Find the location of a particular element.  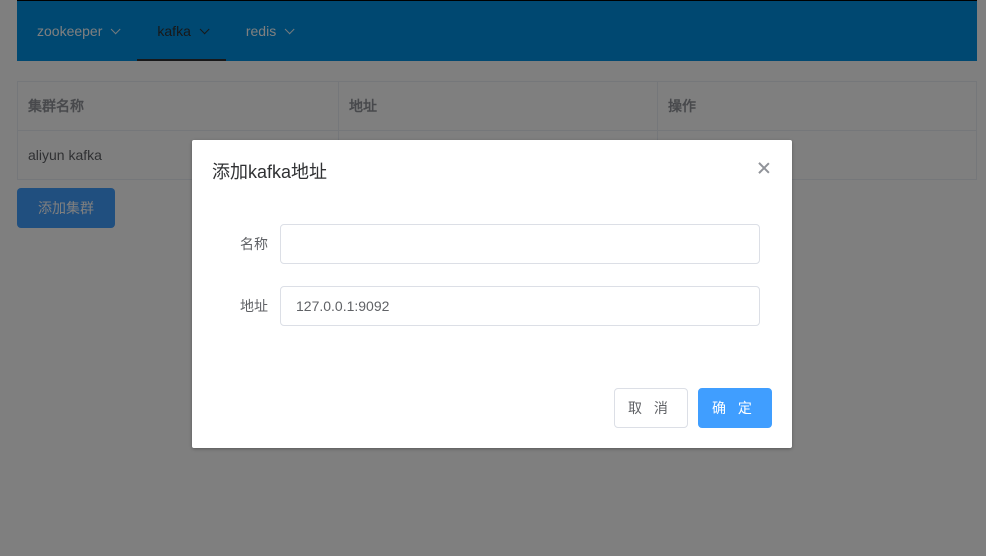

form-row-address: 地址 is located at coordinates (492, 306).